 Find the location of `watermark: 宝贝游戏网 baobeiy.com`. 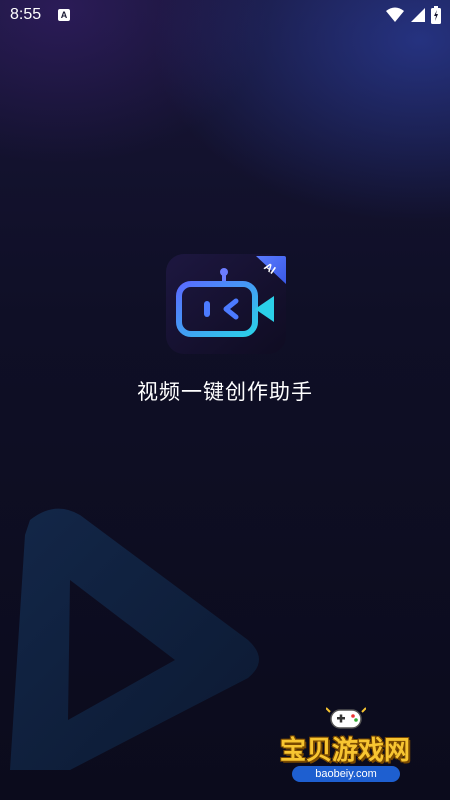

watermark: 宝贝游戏网 baobeiy.com is located at coordinates (345, 745).